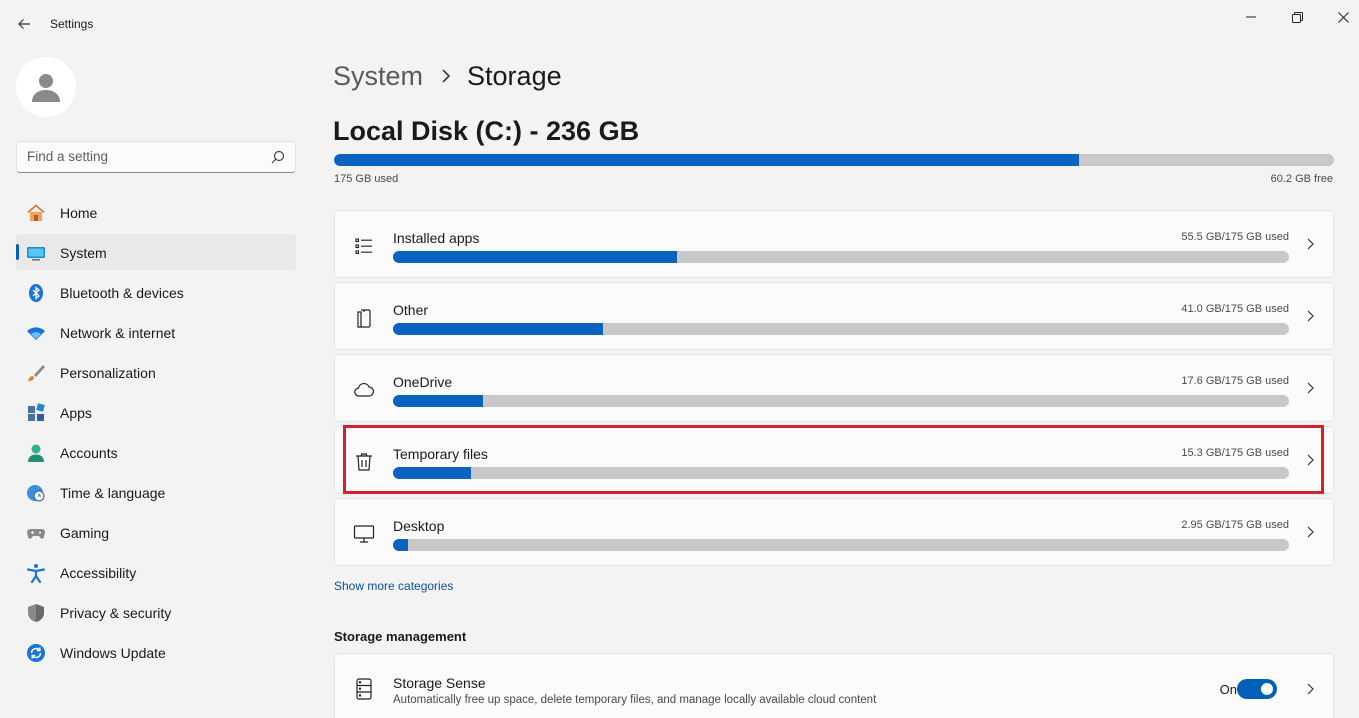 The height and width of the screenshot is (718, 1359). What do you see at coordinates (85, 533) in the screenshot?
I see `sidebar-item-label: Gaming` at bounding box center [85, 533].